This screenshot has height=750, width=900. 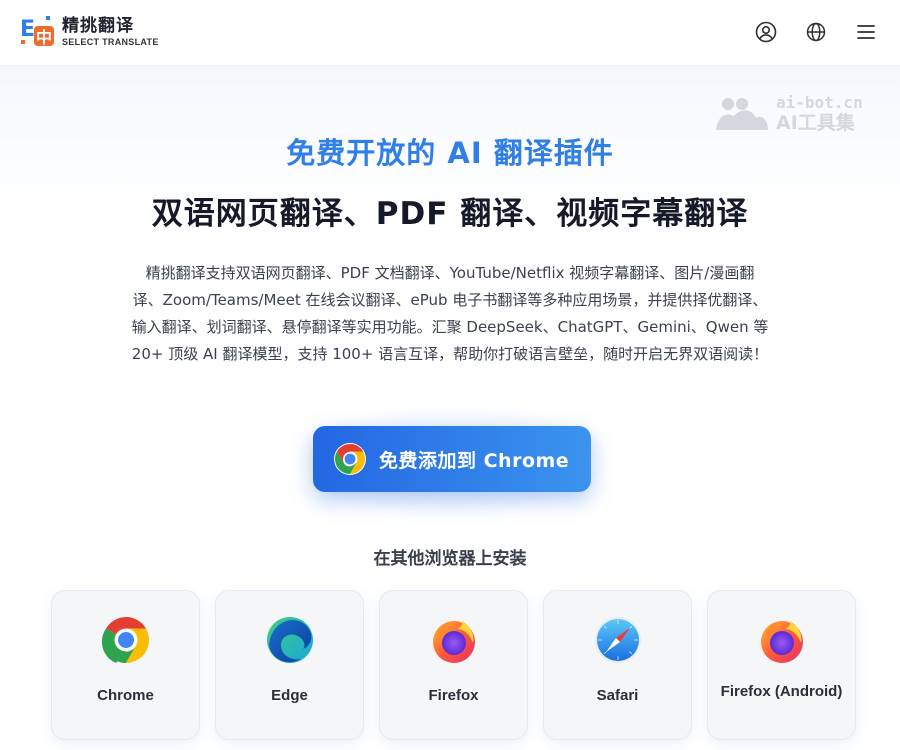 I want to click on browser-card-chrome: Chrome, so click(x=125, y=665).